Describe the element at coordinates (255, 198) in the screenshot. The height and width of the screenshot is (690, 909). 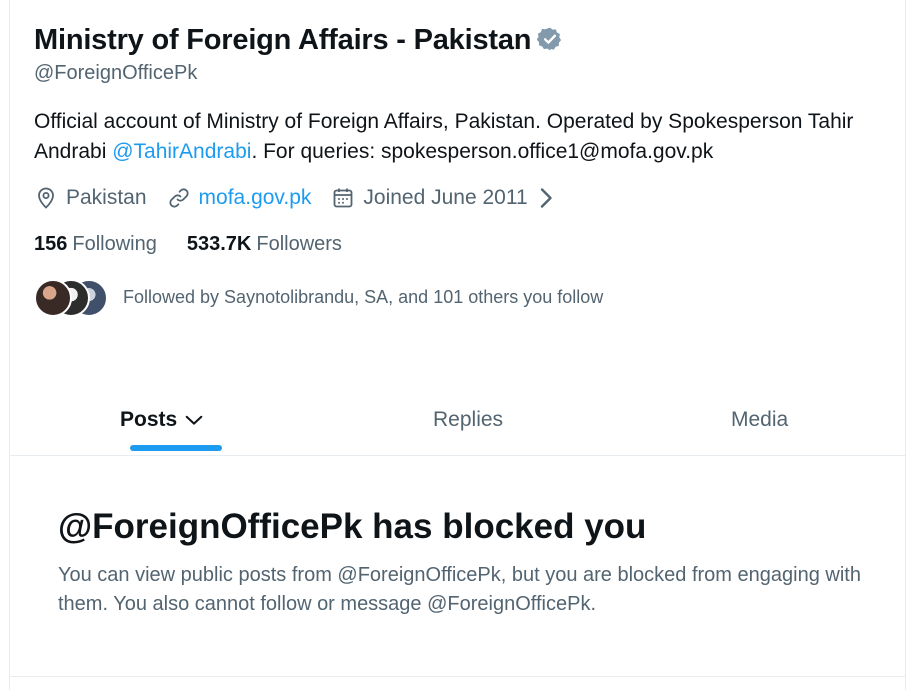
I see `website-link: mofa.gov.pk` at that location.